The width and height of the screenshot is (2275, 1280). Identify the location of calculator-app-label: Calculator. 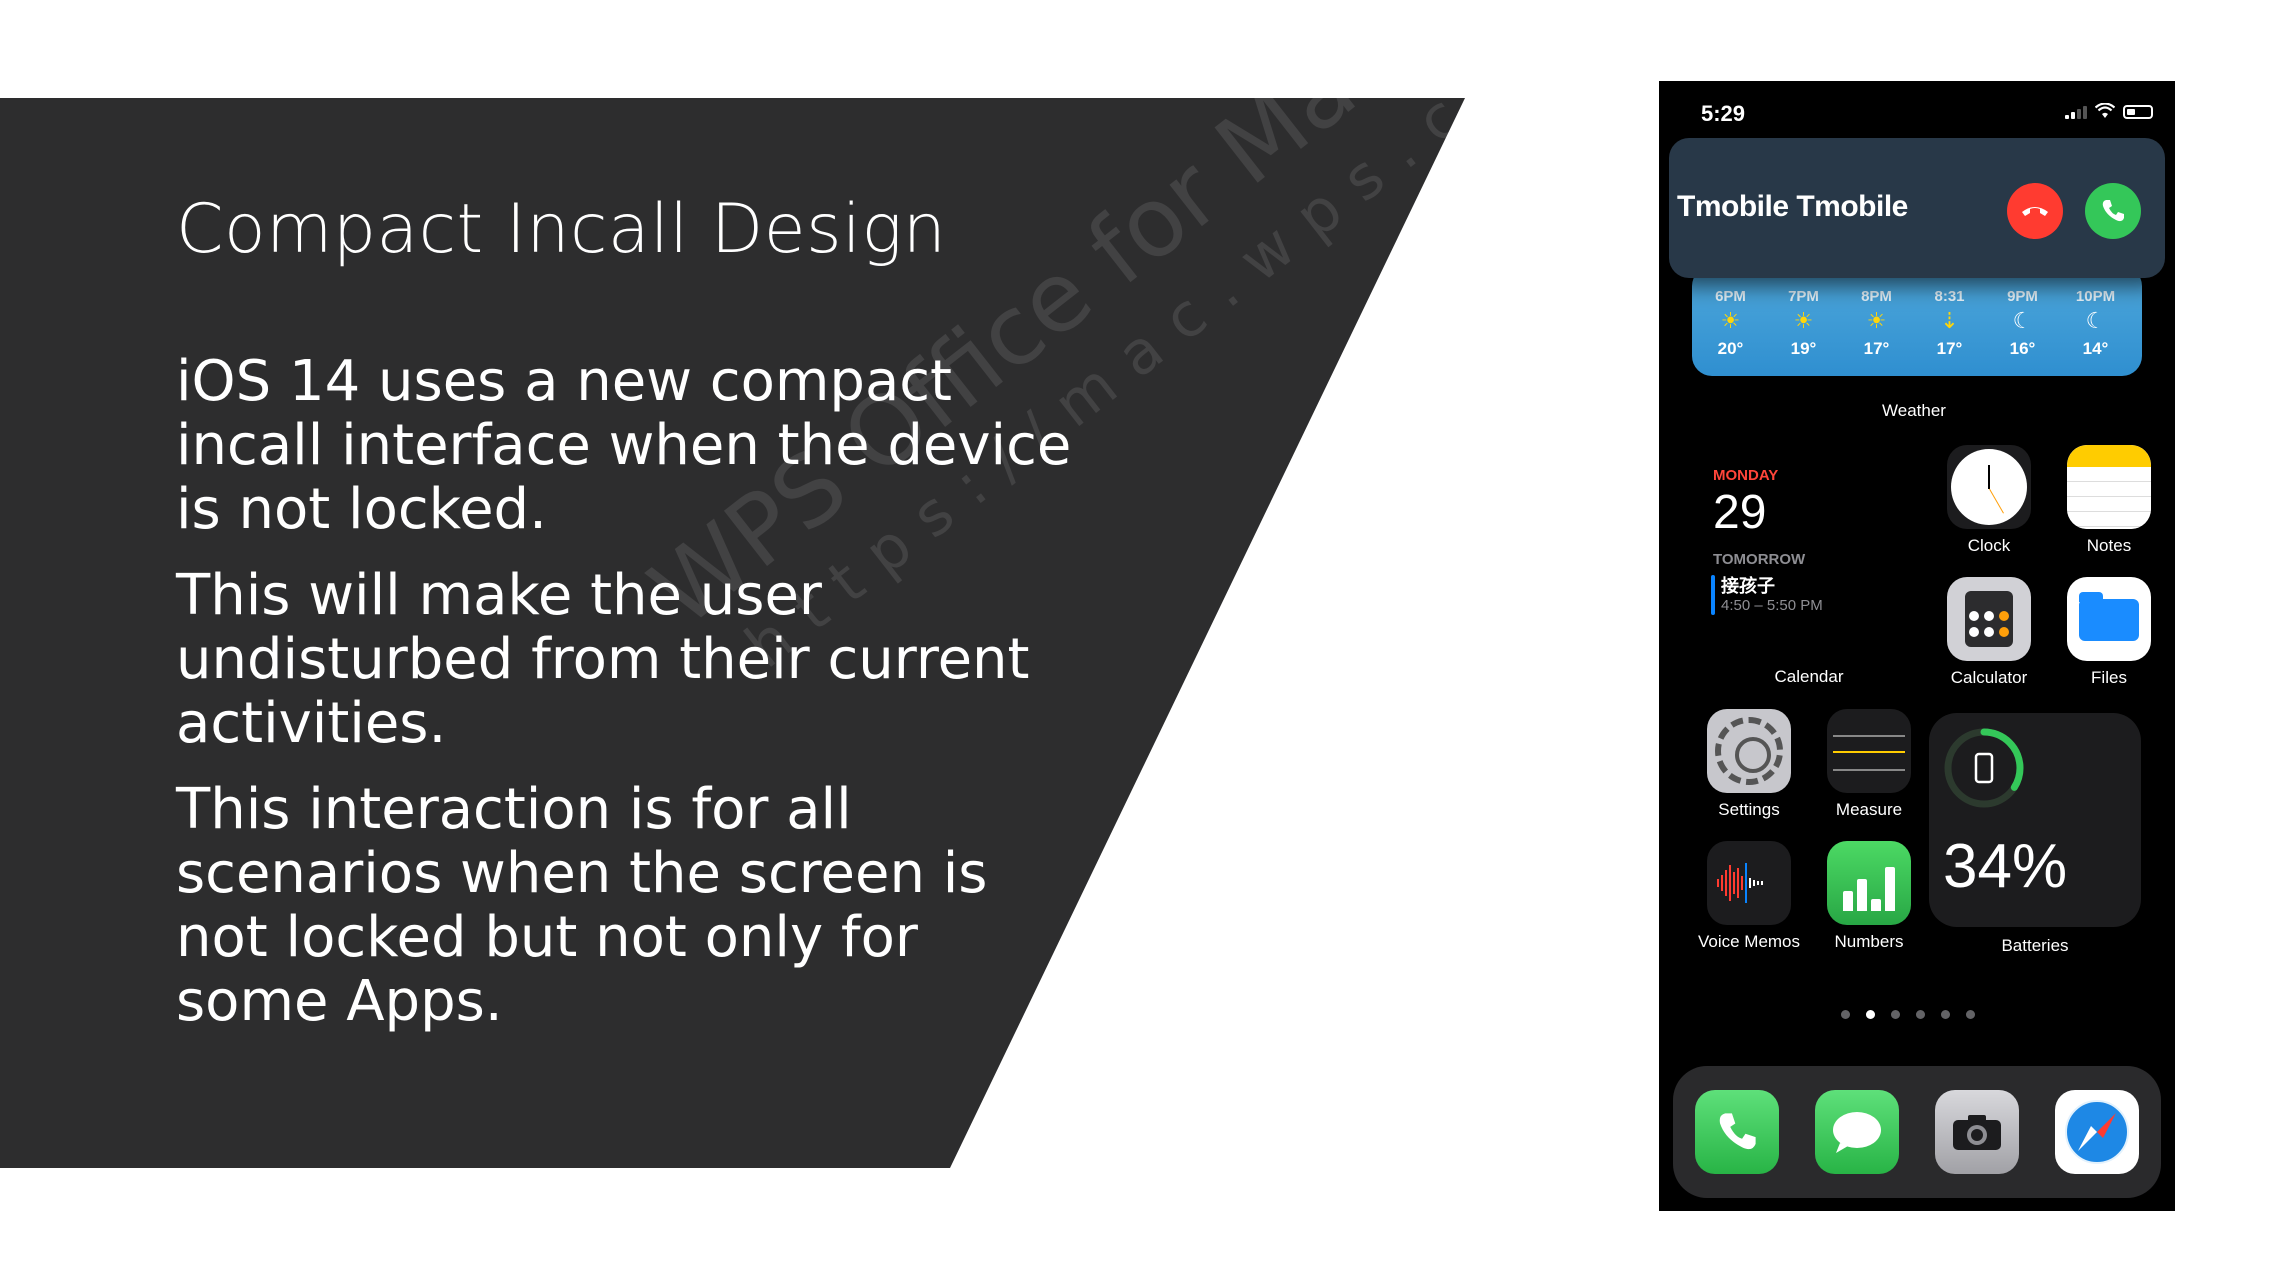
(1989, 677).